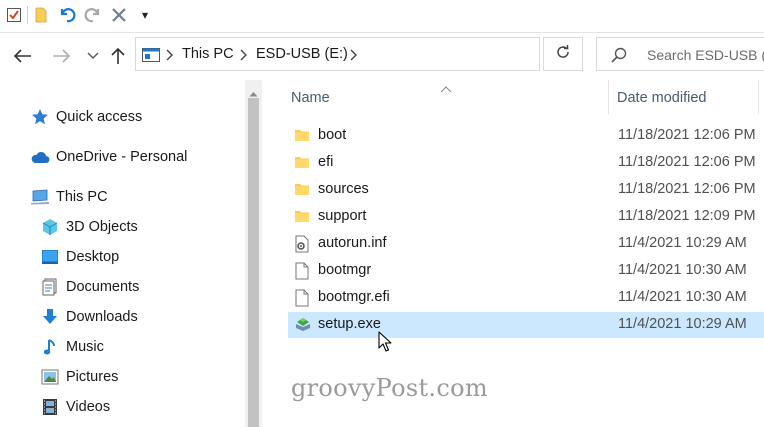  I want to click on mouse-pointer-icon, so click(385, 344).